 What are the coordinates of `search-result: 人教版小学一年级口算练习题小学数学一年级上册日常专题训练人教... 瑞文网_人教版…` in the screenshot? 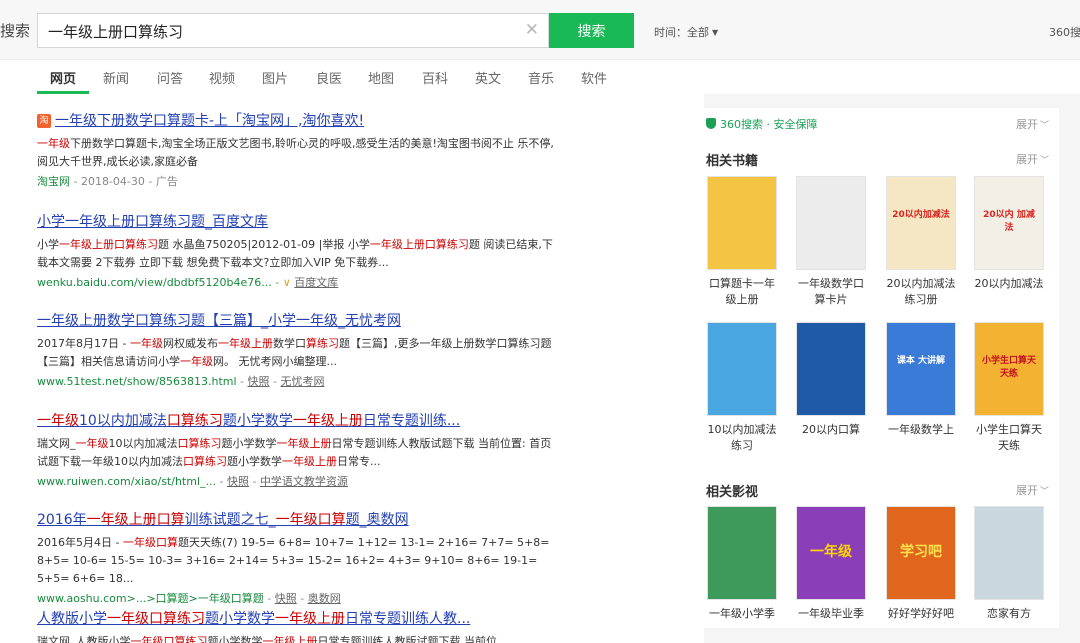 It's located at (297, 625).